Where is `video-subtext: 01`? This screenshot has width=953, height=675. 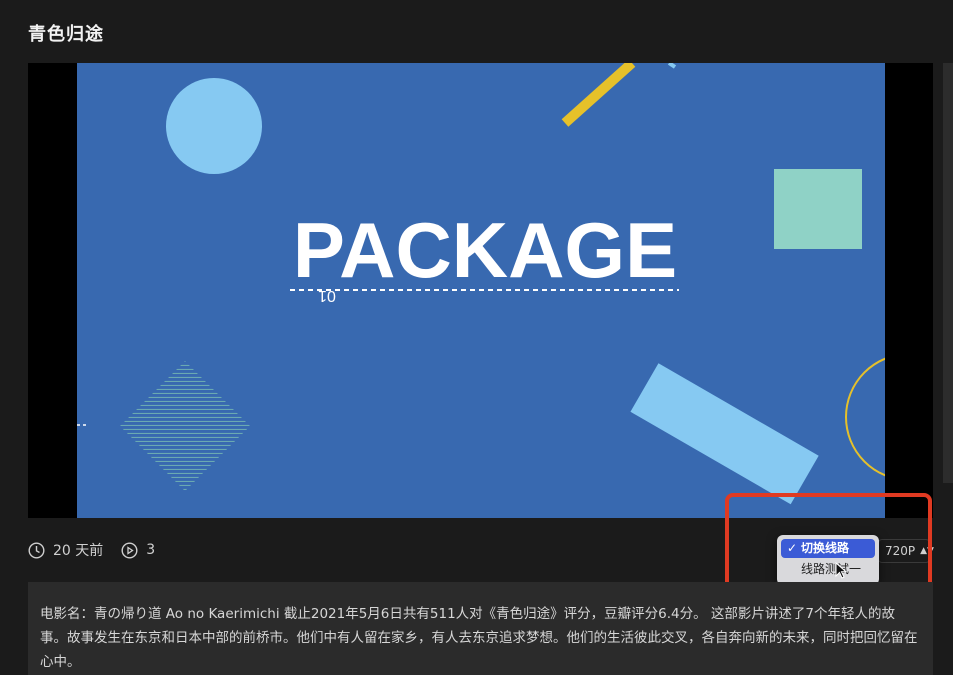
video-subtext: 01 is located at coordinates (327, 295).